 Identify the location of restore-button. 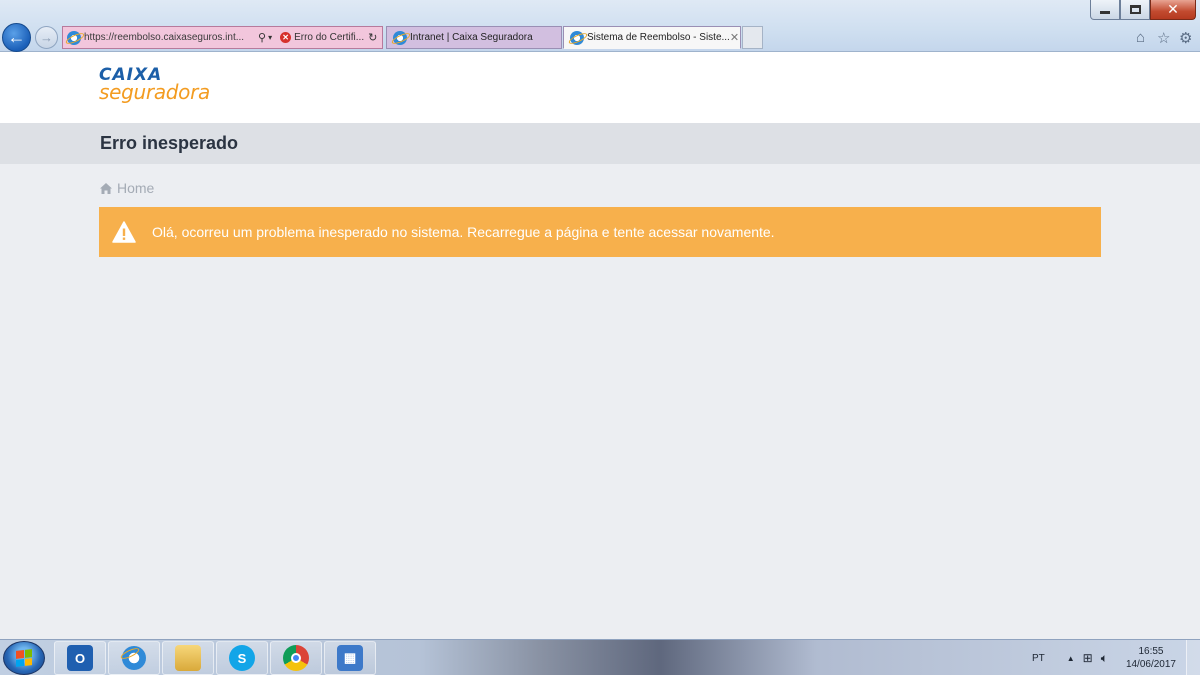
(1135, 10).